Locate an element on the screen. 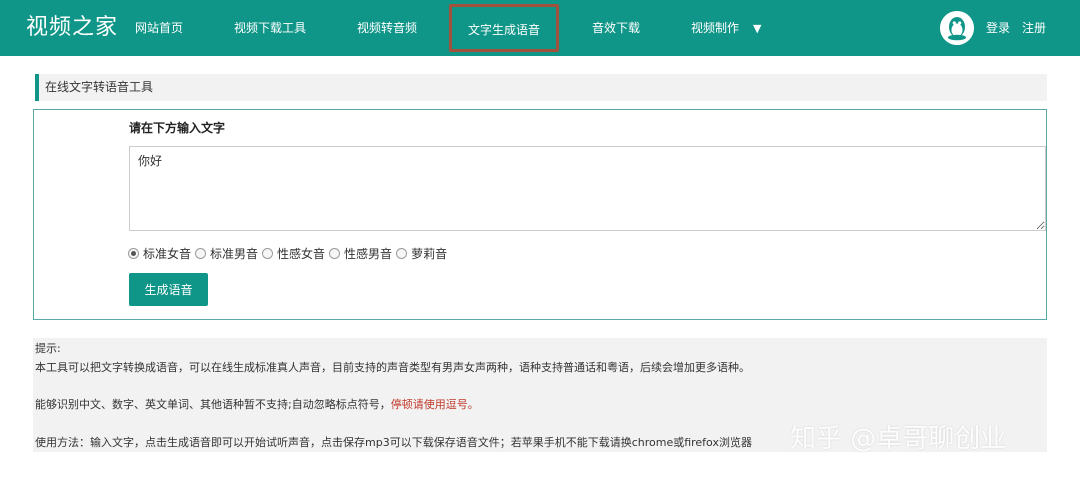 This screenshot has height=482, width=1080. input-label: 请在下方输入文字 is located at coordinates (177, 128).